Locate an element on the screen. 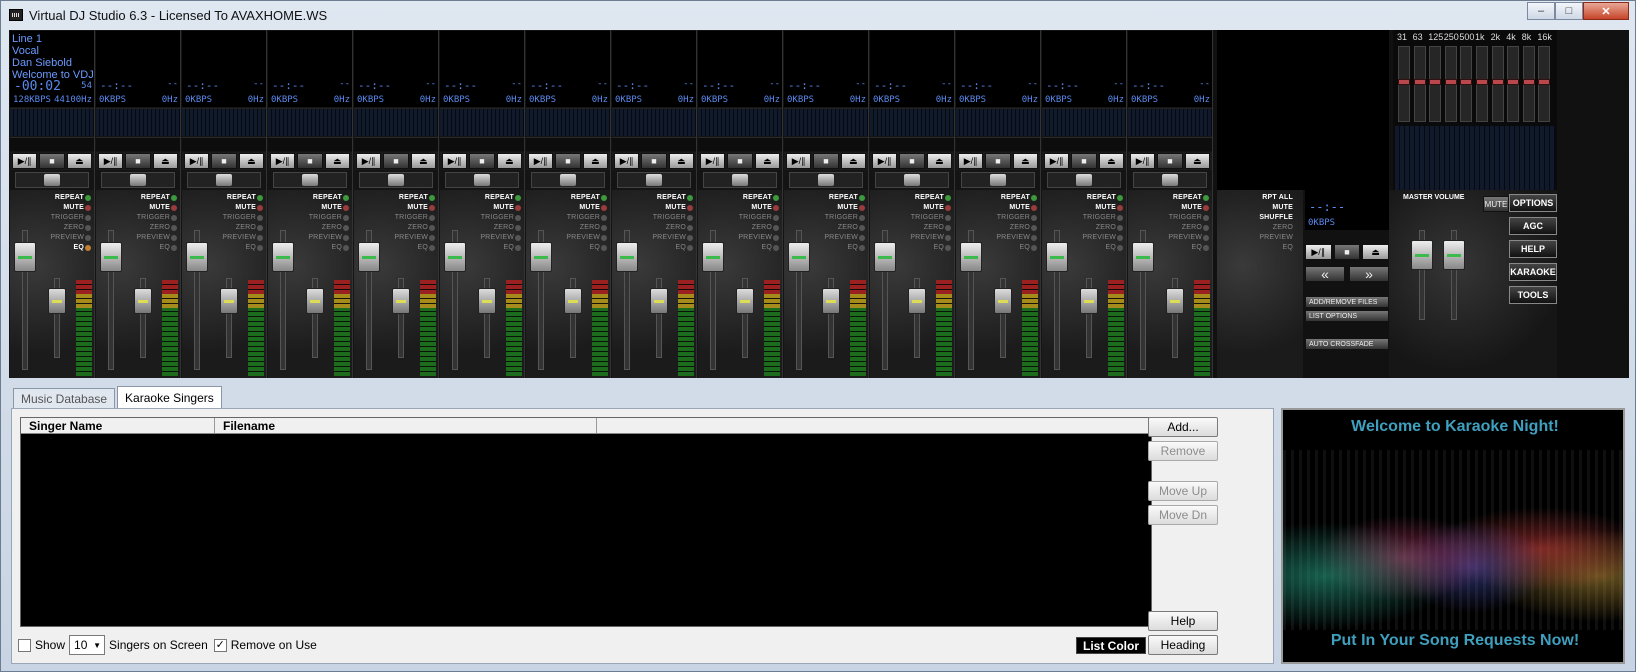 This screenshot has width=1636, height=672. playlist-stop-button: ■ is located at coordinates (1347, 252).